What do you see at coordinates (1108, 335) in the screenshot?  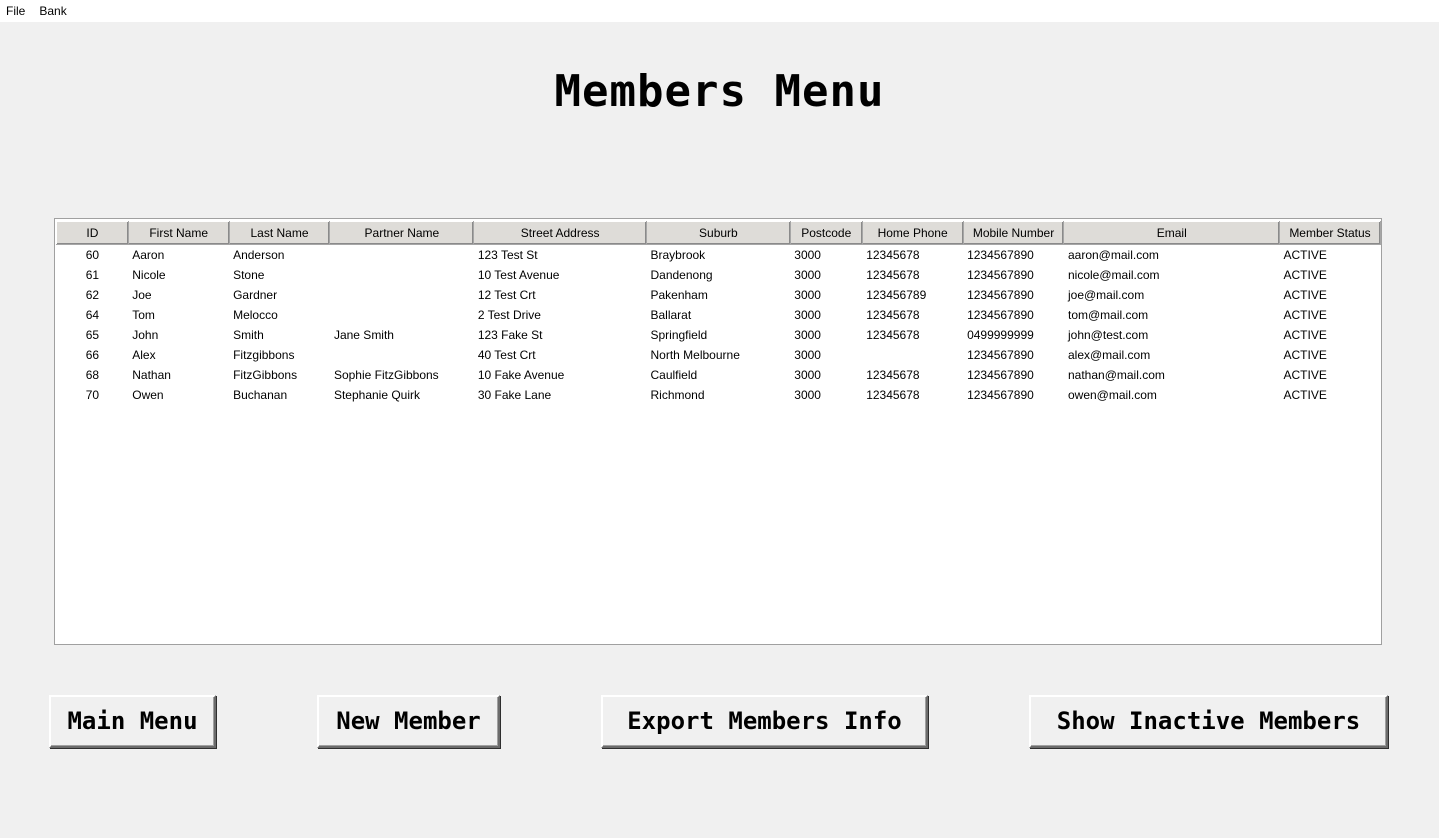 I see `cell-email: john@test.com` at bounding box center [1108, 335].